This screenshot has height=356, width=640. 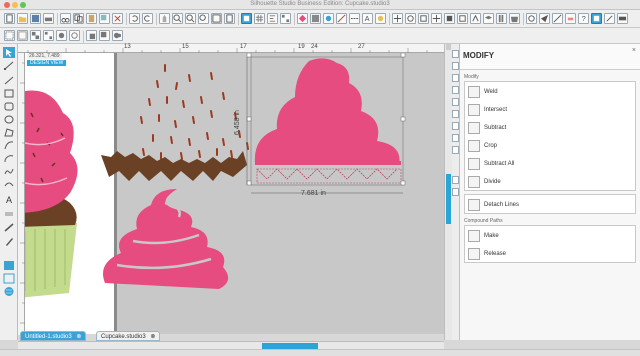 I want to click on pen-tool-icon, so click(x=9, y=241).